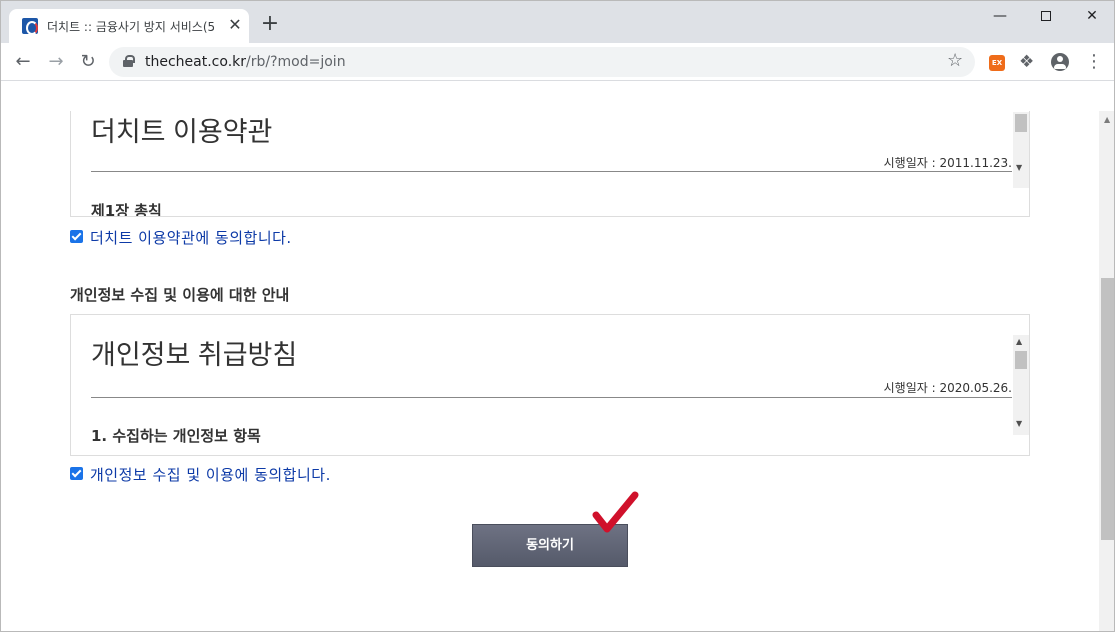 This screenshot has height=632, width=1115. Describe the element at coordinates (1026, 62) in the screenshot. I see `puzzle-icon: ❖` at that location.